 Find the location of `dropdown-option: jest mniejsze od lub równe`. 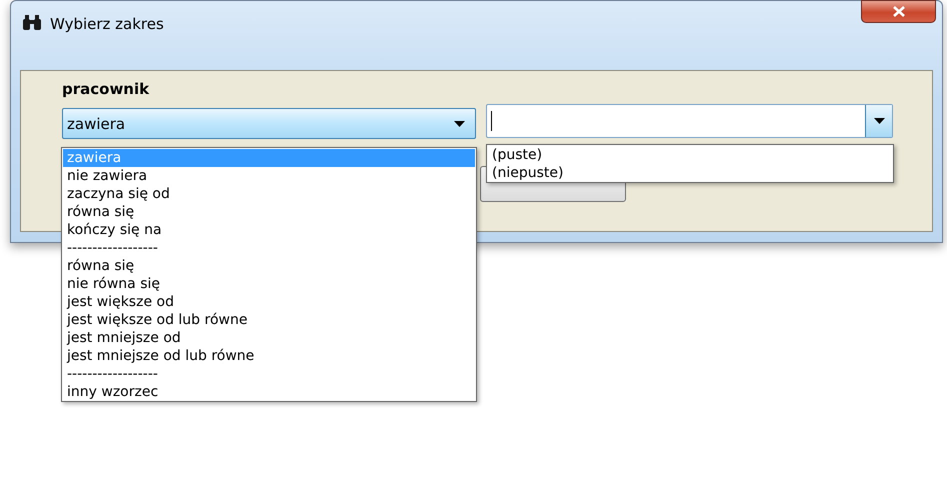

dropdown-option: jest mniejsze od lub równe is located at coordinates (269, 356).